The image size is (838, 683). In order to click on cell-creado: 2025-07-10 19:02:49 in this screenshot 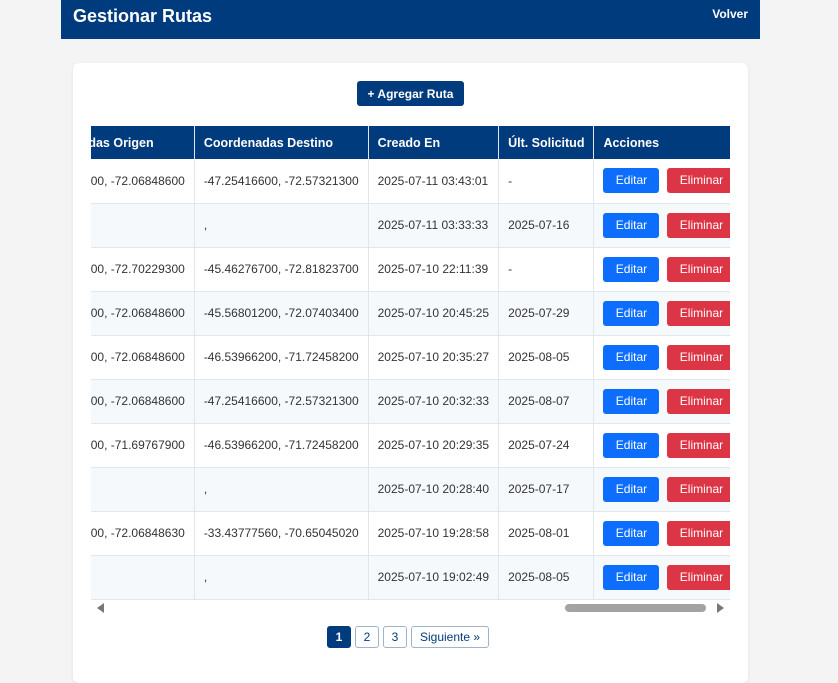, I will do `click(434, 577)`.